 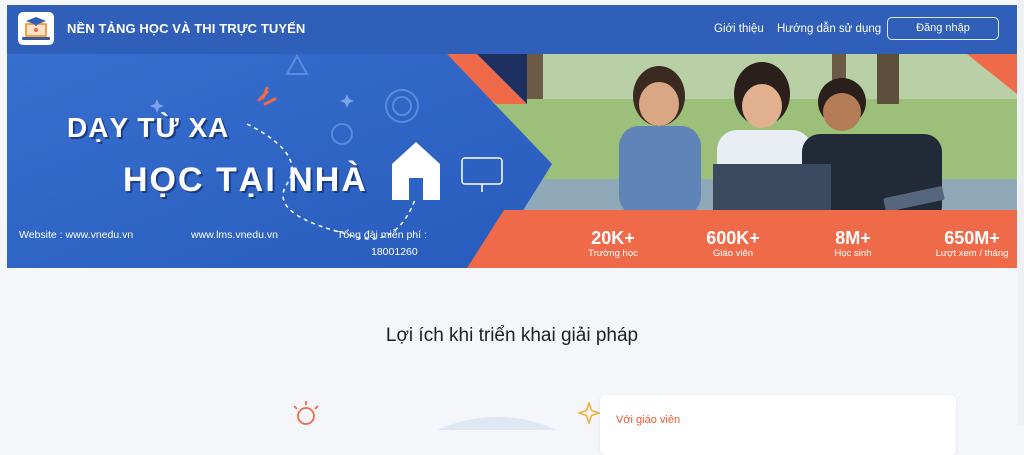 What do you see at coordinates (306, 413) in the screenshot?
I see `lightbulb-icon` at bounding box center [306, 413].